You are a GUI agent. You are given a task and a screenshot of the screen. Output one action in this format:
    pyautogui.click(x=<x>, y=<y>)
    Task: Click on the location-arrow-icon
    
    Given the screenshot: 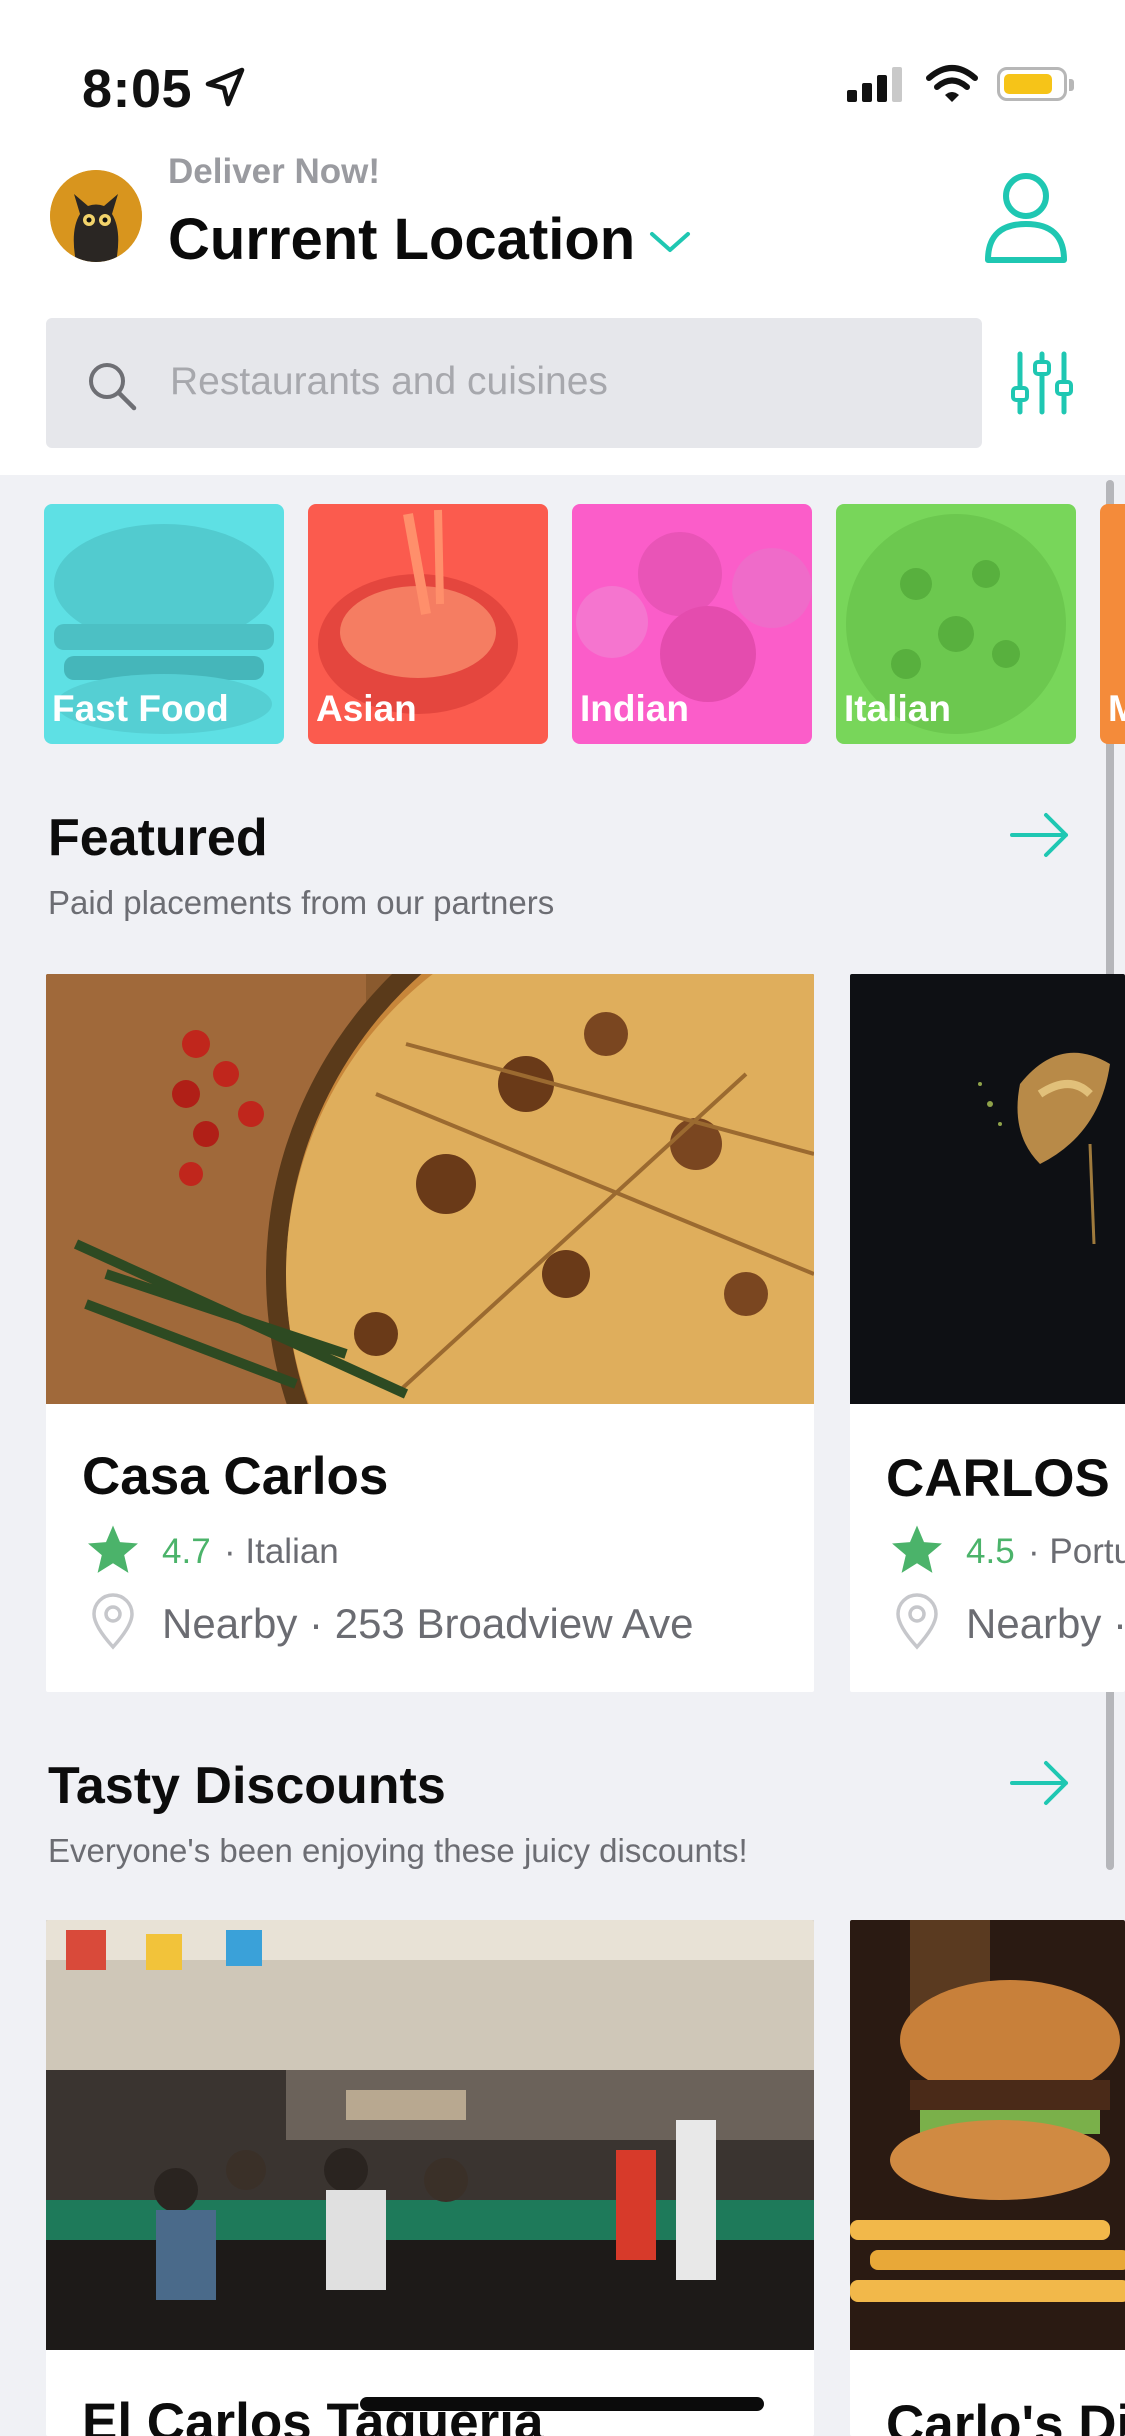 What is the action you would take?
    pyautogui.click(x=225, y=87)
    